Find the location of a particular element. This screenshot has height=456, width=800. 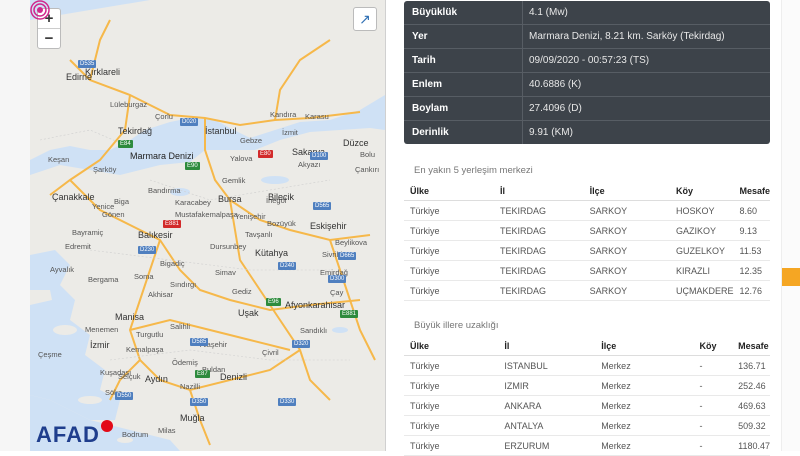

table-cell: ANKARA is located at coordinates (547, 405).